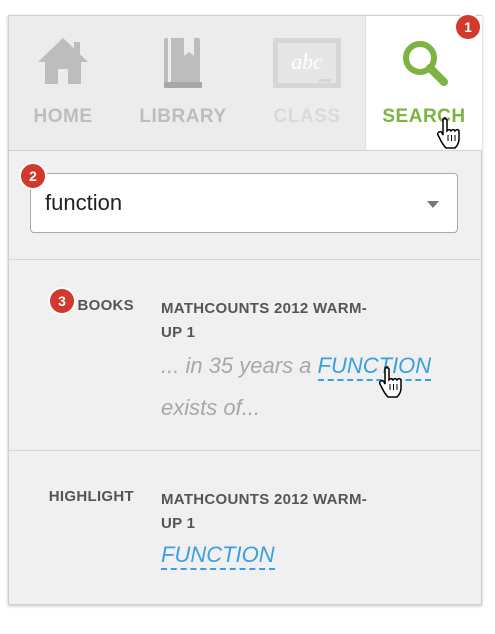 The width and height of the screenshot is (495, 634). I want to click on chalkboard-icon: abc, so click(307, 66).